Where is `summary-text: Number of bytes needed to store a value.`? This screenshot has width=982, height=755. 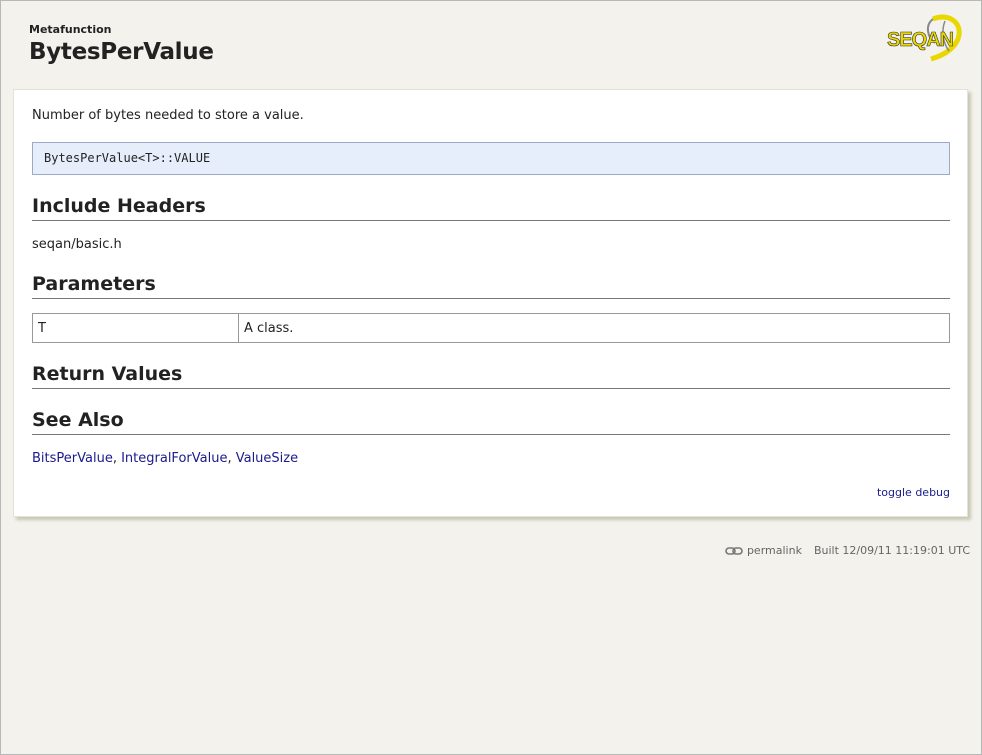
summary-text: Number of bytes needed to store a value. is located at coordinates (168, 115).